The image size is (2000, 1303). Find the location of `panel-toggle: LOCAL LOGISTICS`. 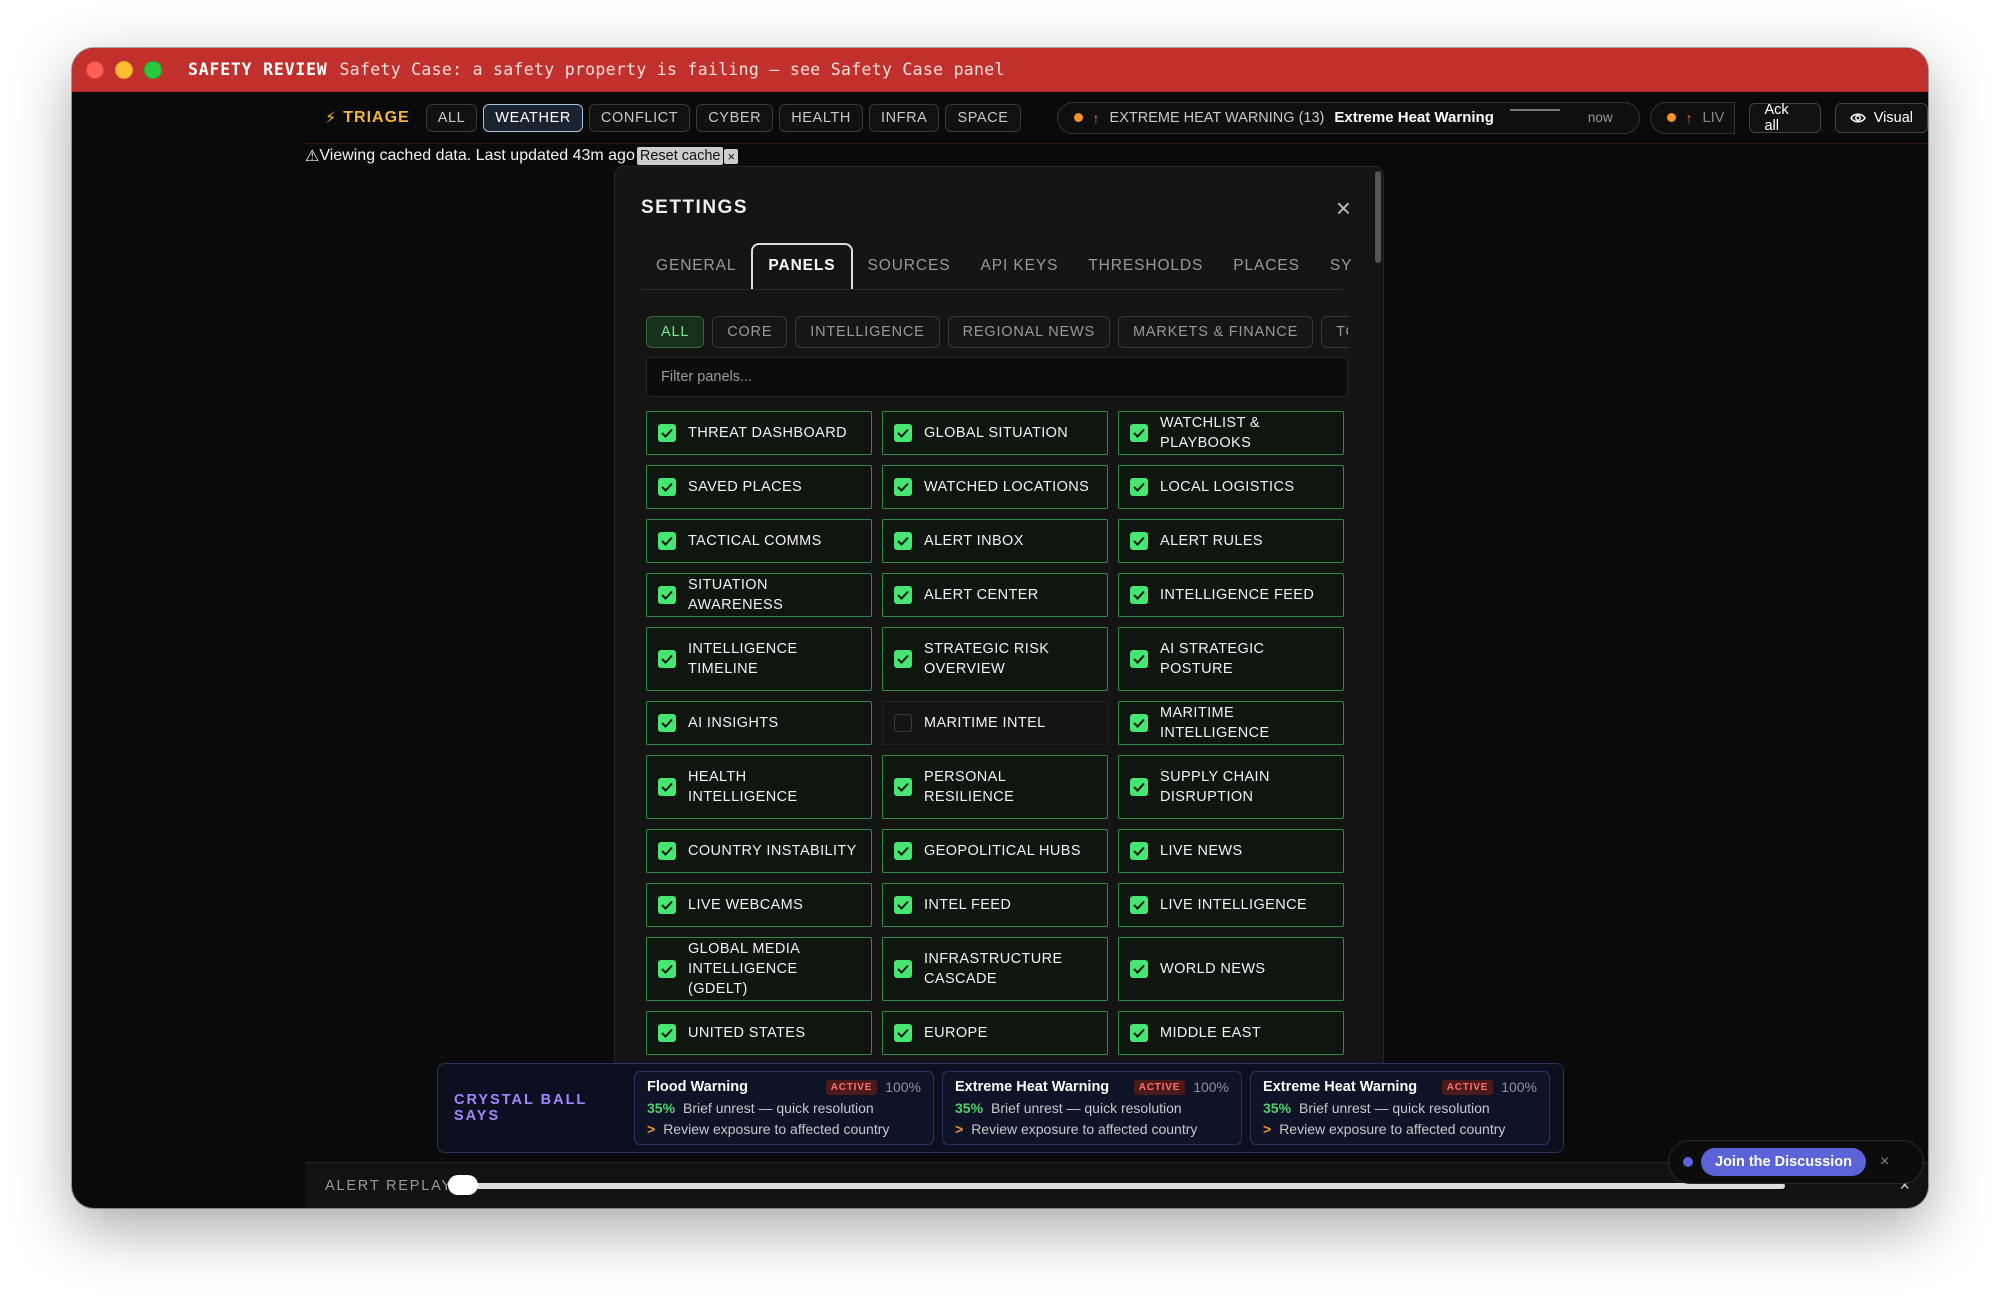

panel-toggle: LOCAL LOGISTICS is located at coordinates (1231, 487).